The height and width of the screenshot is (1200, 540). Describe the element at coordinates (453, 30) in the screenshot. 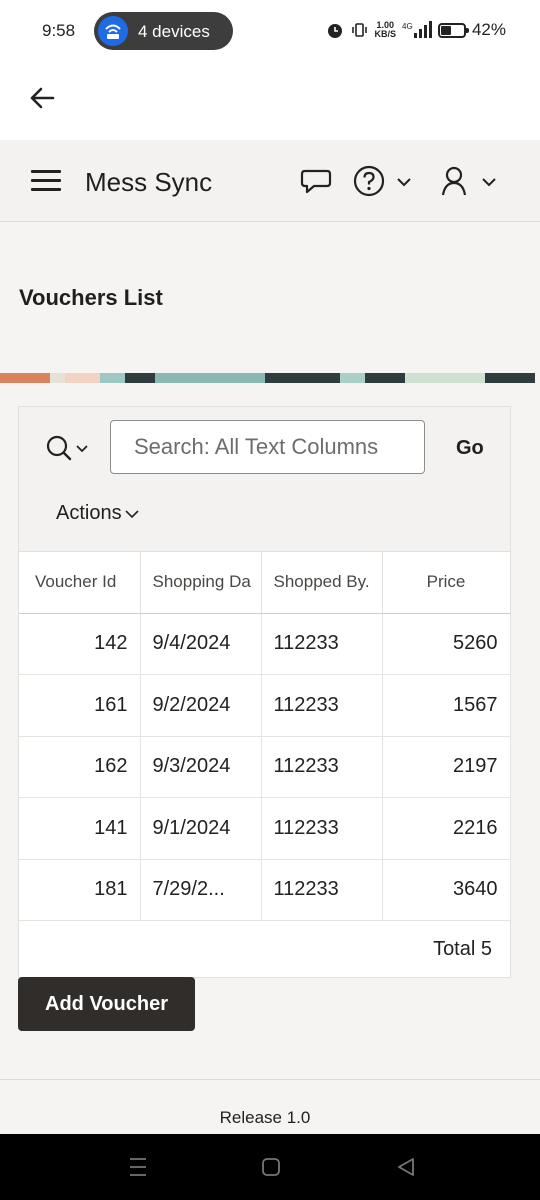

I see `battery-icon` at that location.